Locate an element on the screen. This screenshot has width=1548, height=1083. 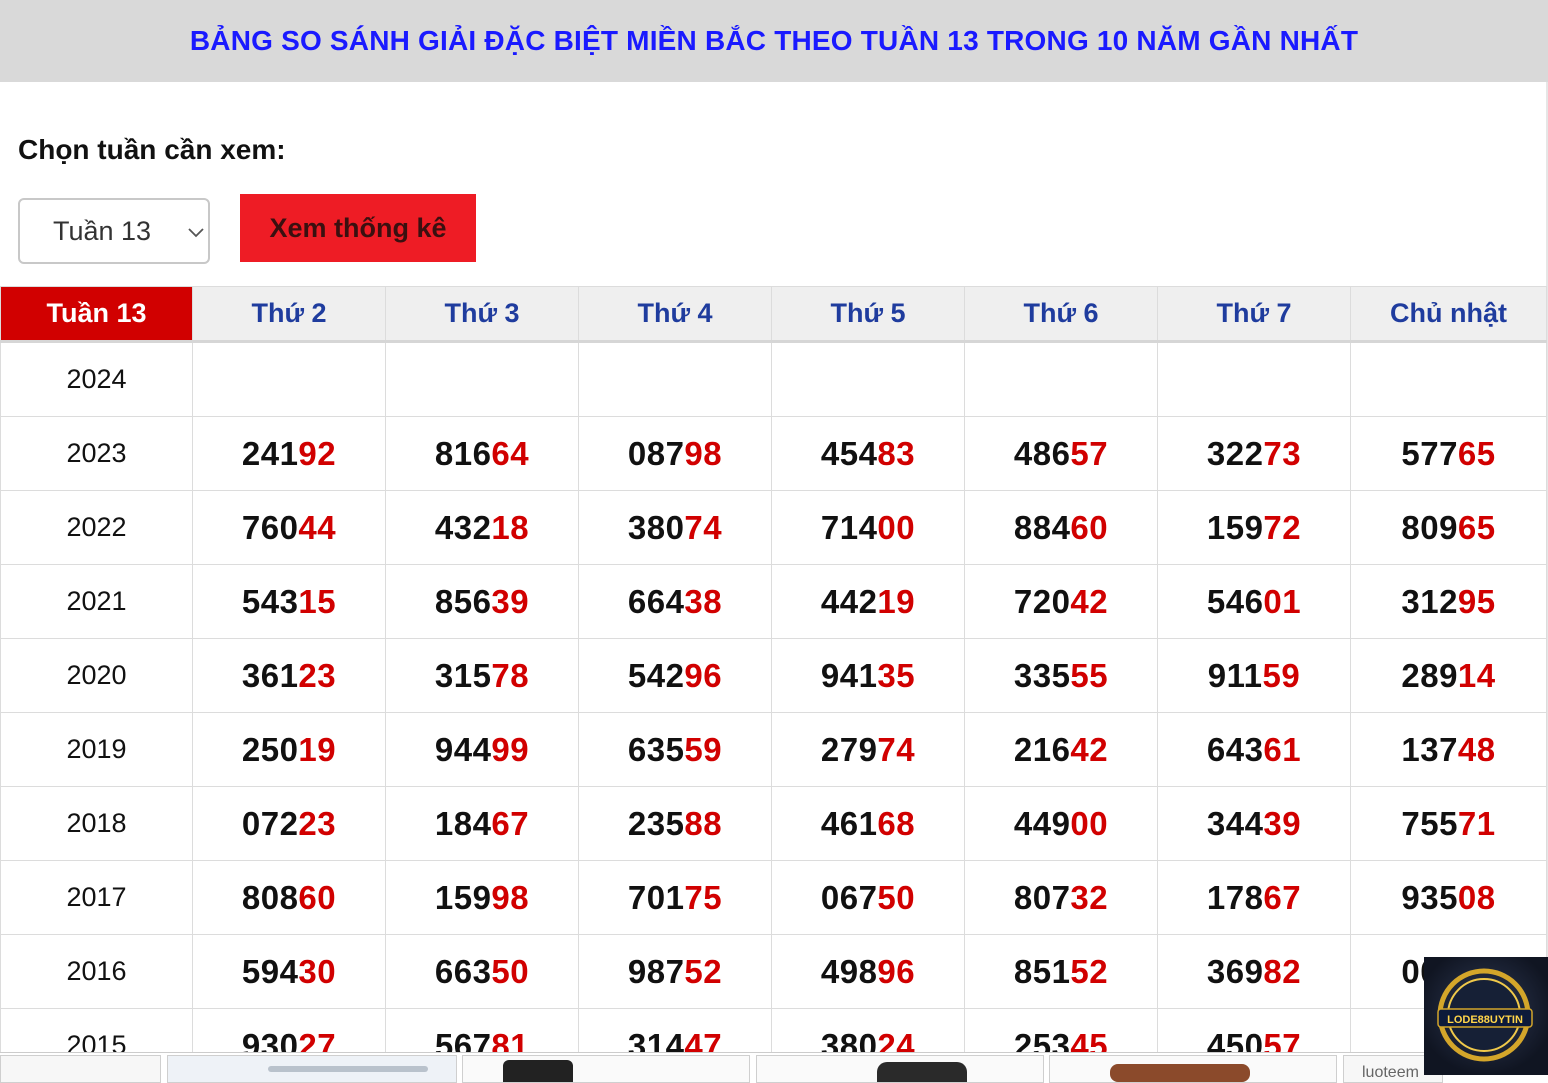
result-prefix: 542 is located at coordinates (656, 675).